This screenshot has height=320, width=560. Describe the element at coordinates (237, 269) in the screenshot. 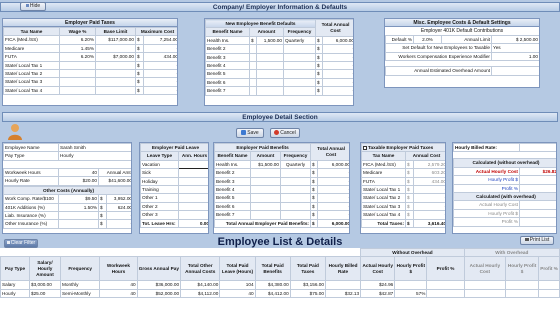

I see `list-col-header: Total Paid Leave (Hours)` at that location.